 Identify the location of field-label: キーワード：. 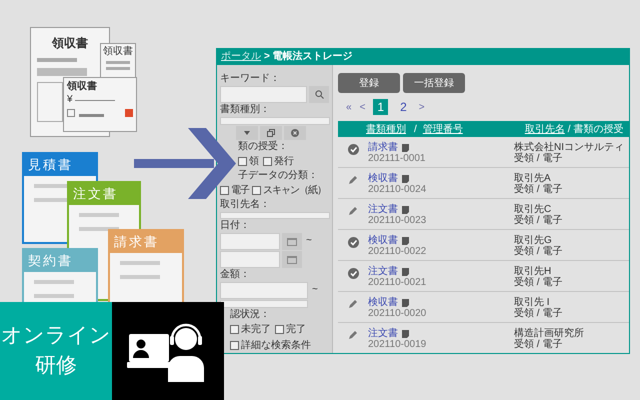
(250, 79).